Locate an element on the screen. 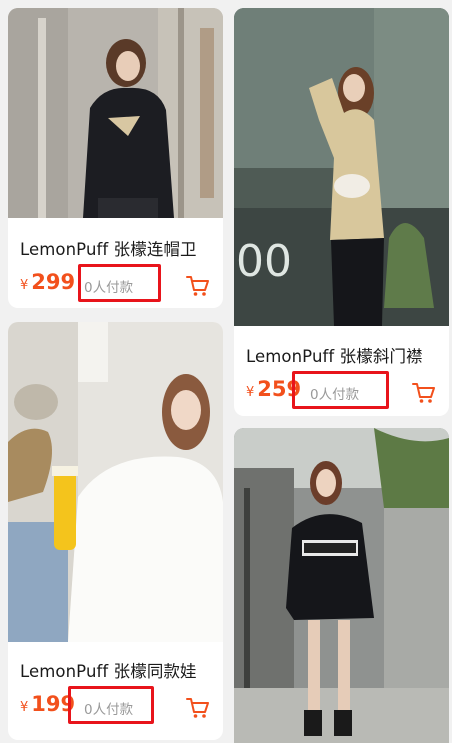 Image resolution: width=452 pixels, height=743 pixels. product-title: LemonPuff 张檬斜门襟 is located at coordinates (346, 355).